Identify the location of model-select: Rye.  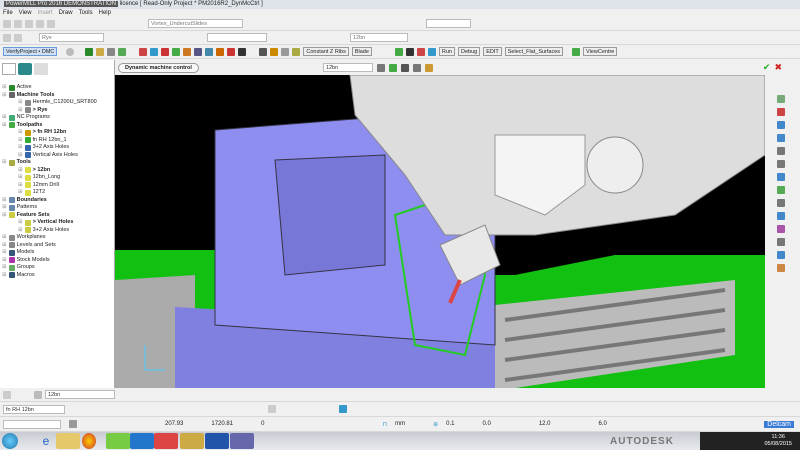
(71, 37).